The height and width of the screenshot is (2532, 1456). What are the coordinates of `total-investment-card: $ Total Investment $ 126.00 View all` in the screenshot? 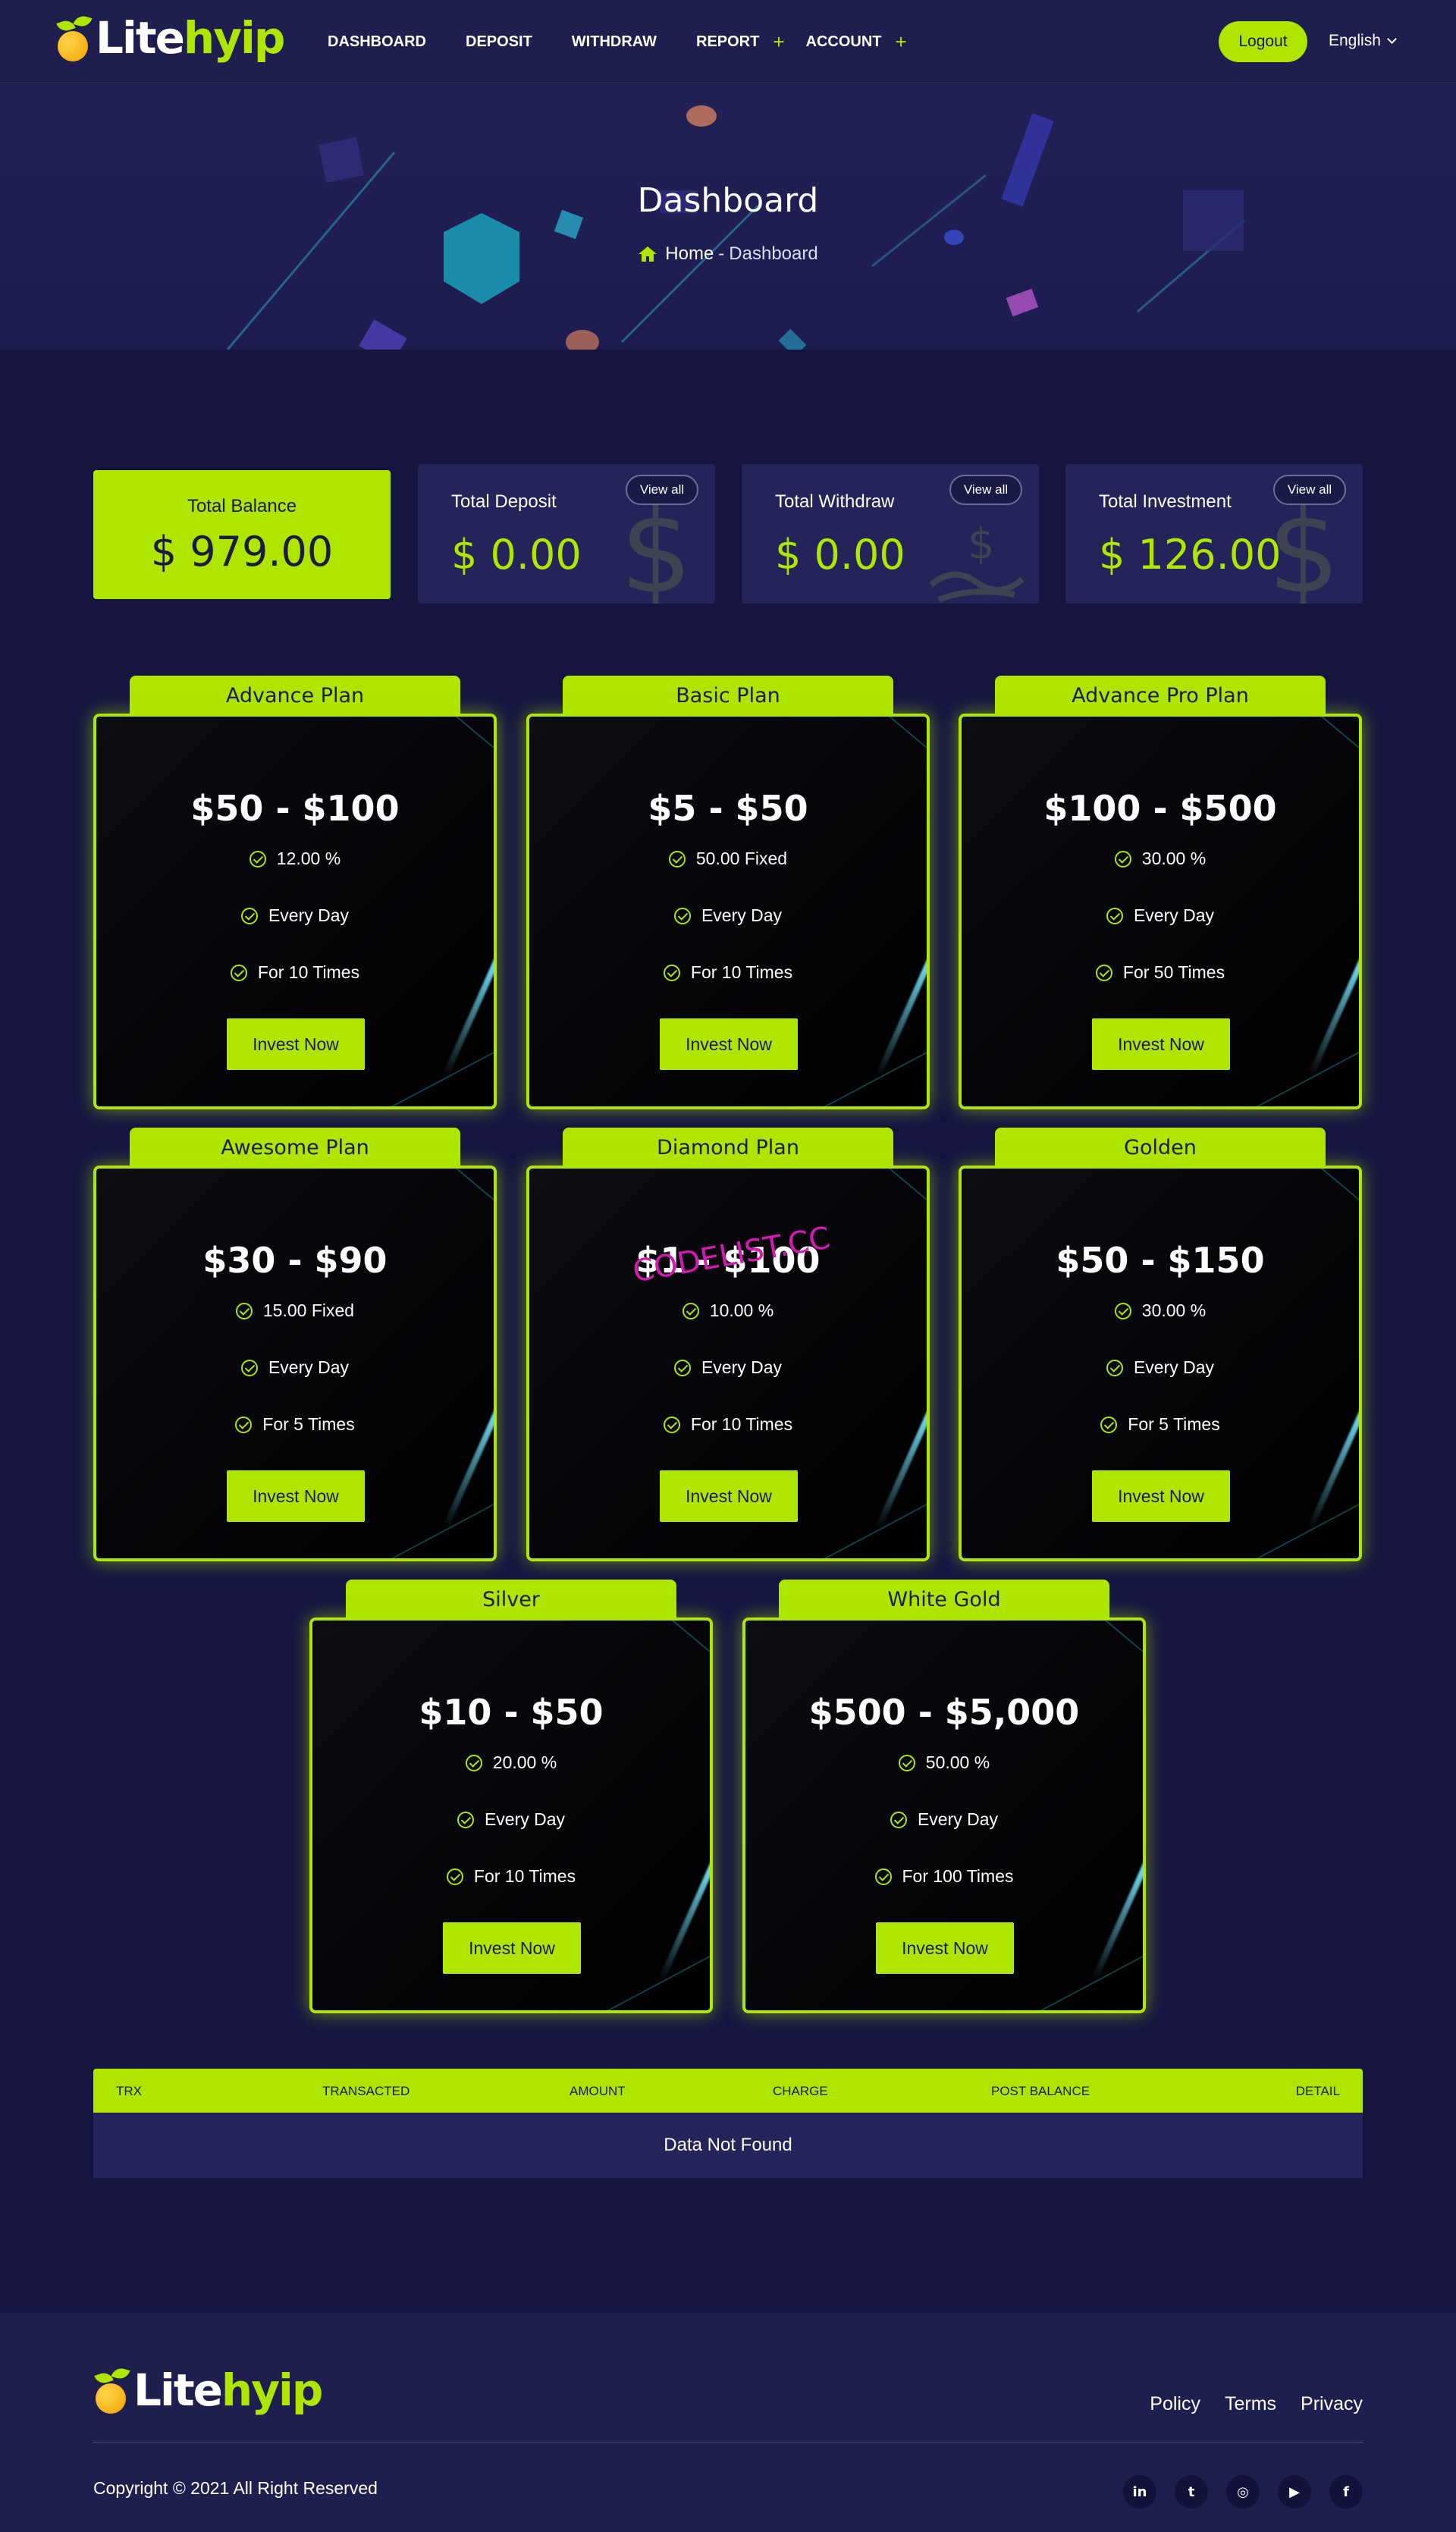 It's located at (1214, 534).